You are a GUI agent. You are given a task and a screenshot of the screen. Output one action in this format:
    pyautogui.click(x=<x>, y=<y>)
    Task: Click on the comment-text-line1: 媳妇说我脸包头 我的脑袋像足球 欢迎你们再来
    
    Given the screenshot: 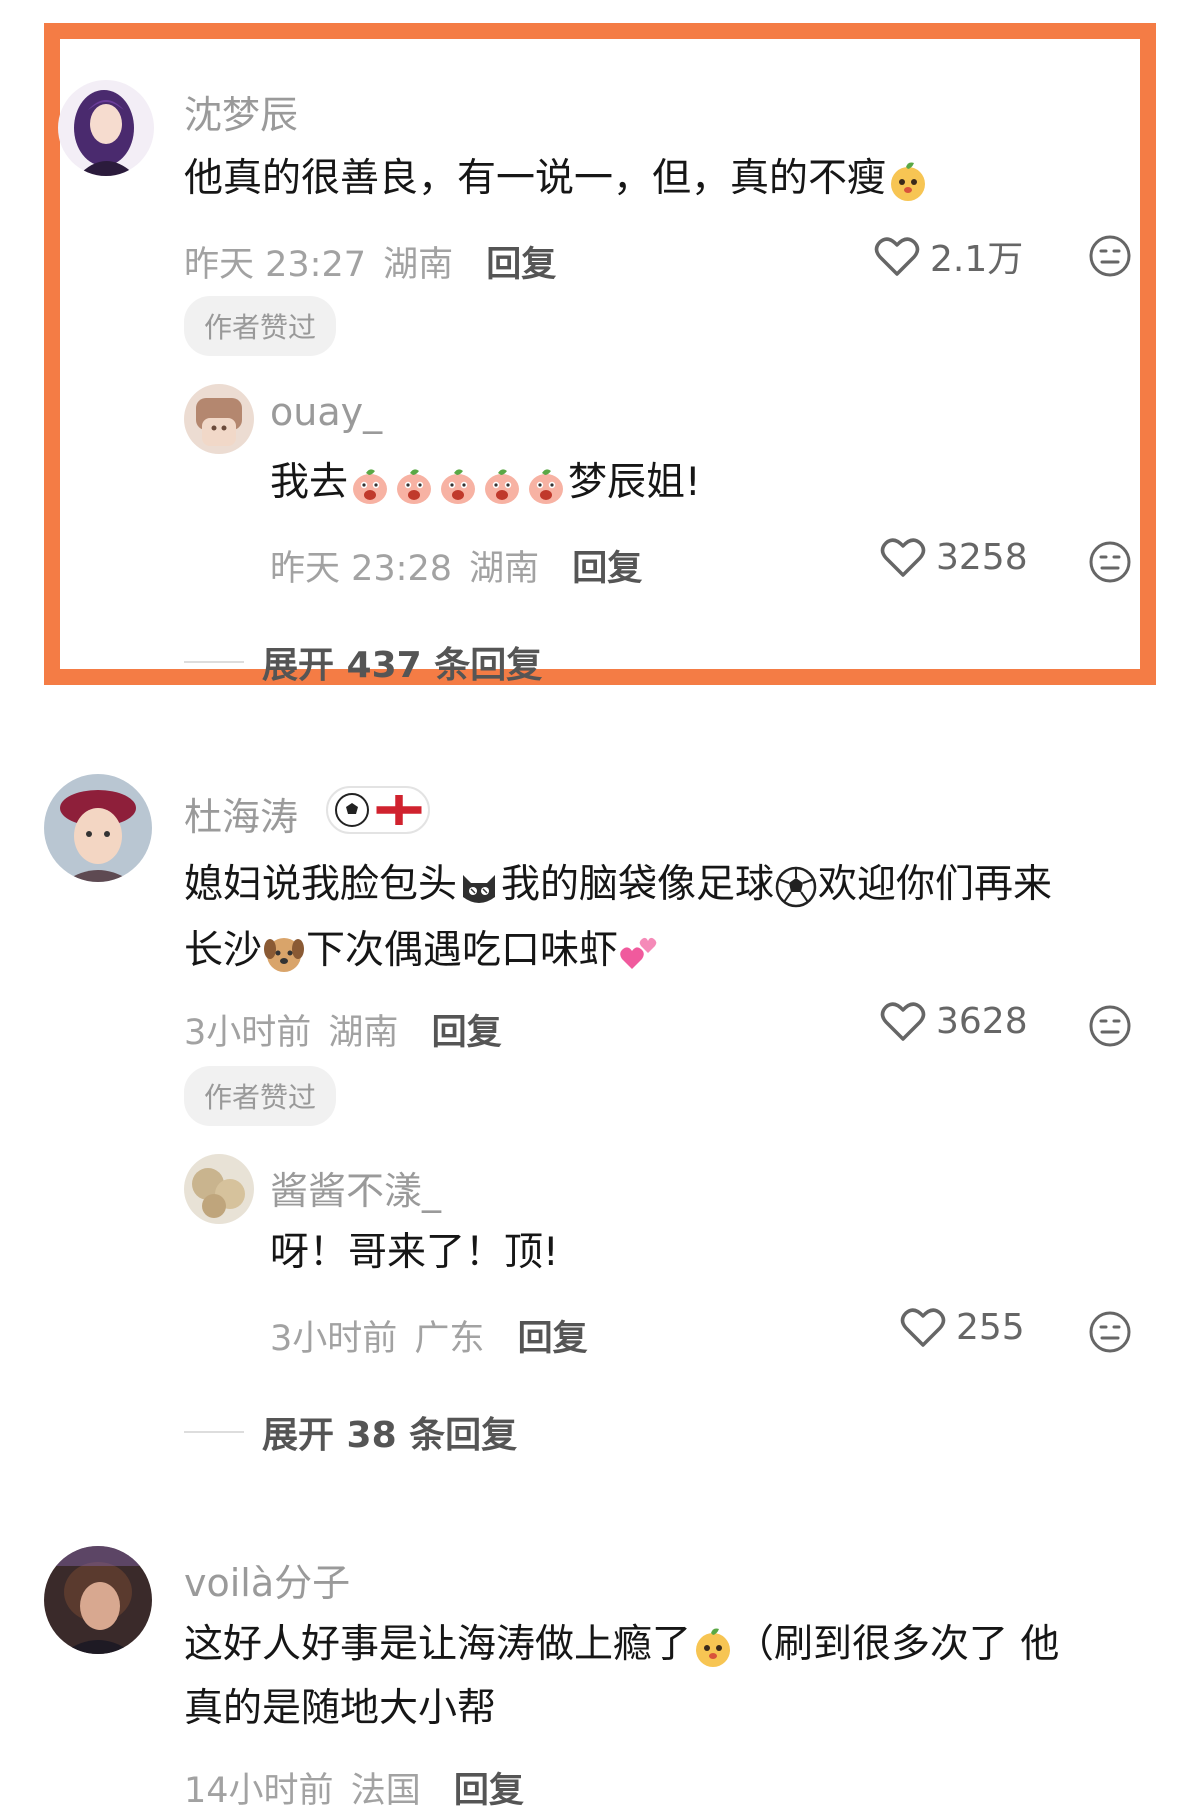 What is the action you would take?
    pyautogui.click(x=618, y=885)
    